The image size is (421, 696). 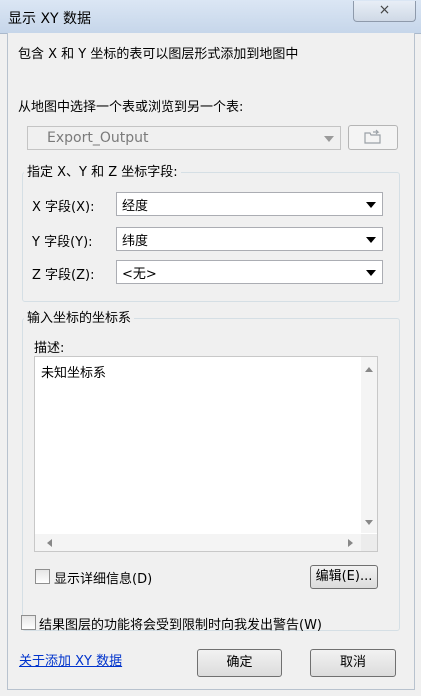 I want to click on x-field-dropdown: 经度, so click(x=249, y=204).